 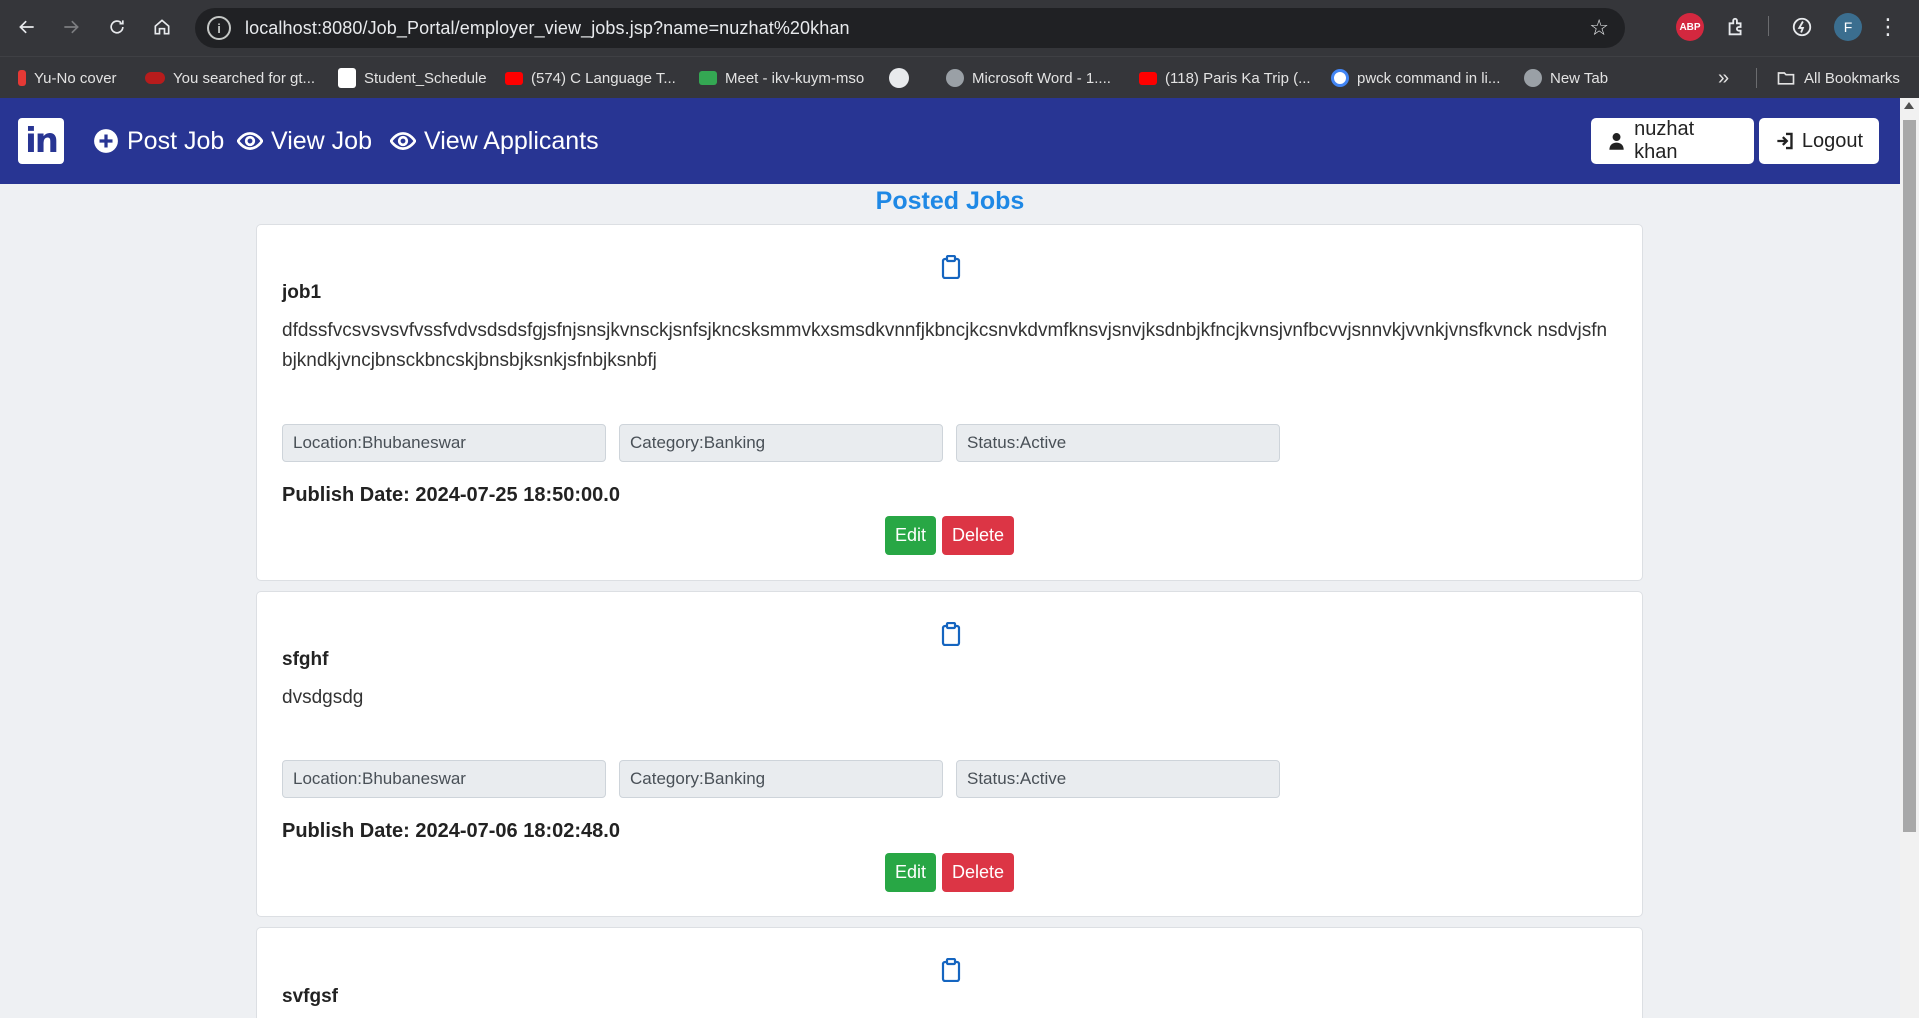 I want to click on google-icon, so click(x=1340, y=78).